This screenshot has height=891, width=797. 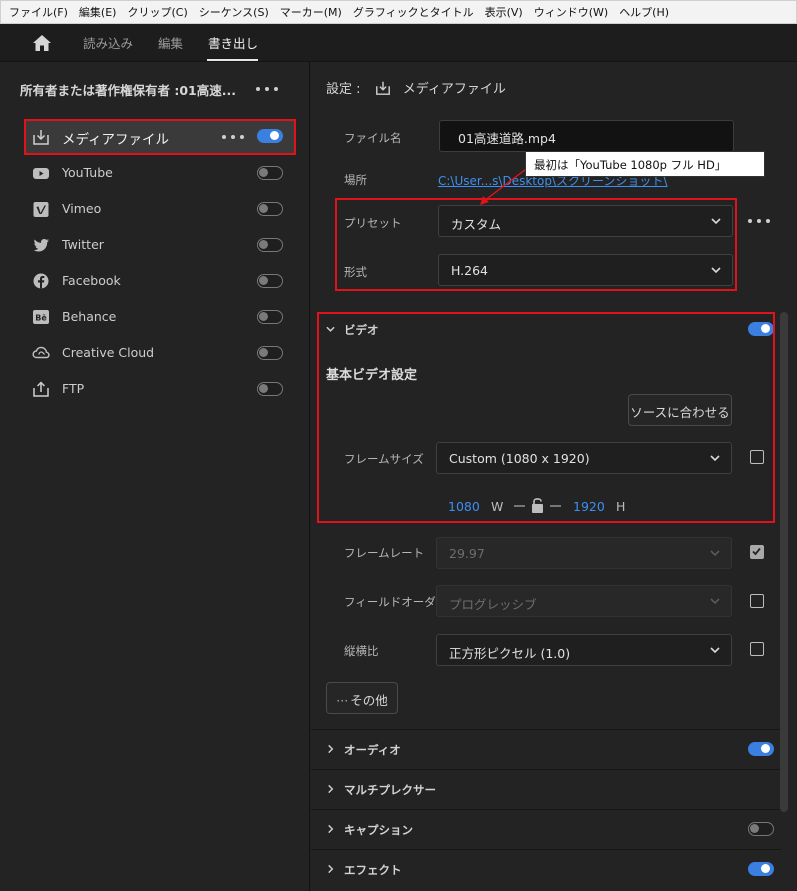 I want to click on destination-label: Twitter, so click(x=83, y=244).